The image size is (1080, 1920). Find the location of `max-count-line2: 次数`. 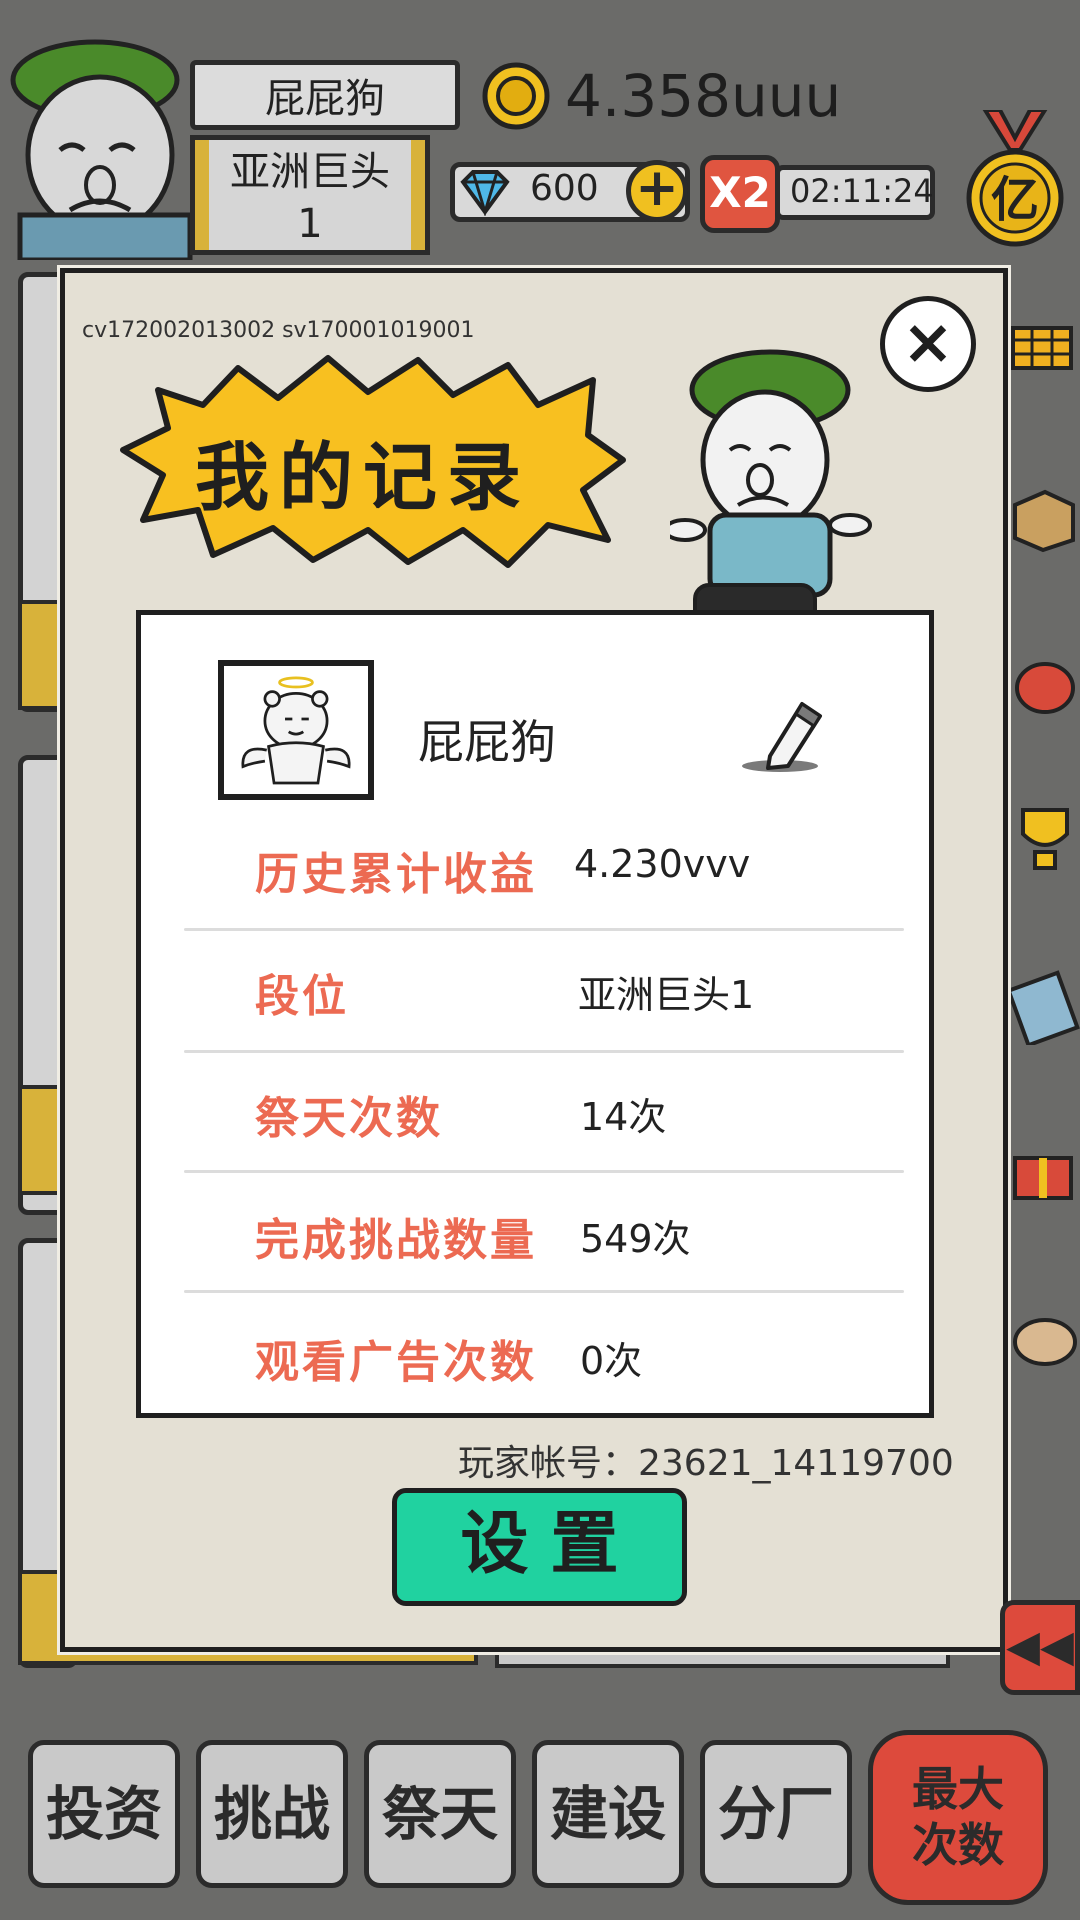

max-count-line2: 次数 is located at coordinates (958, 1845).